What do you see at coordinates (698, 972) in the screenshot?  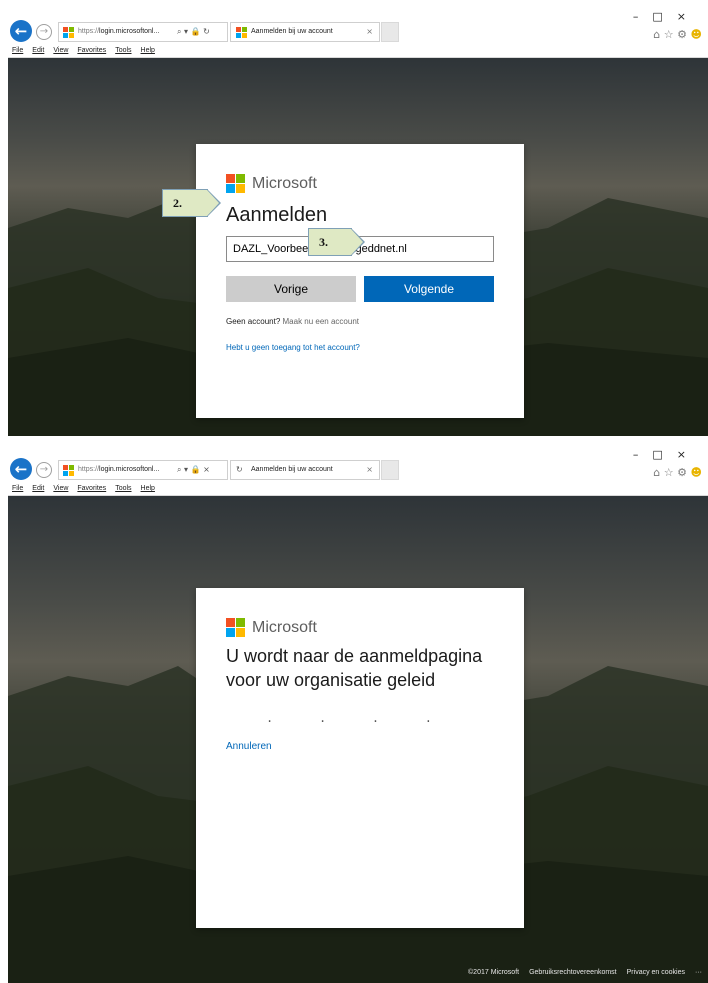 I see `more-options-icon: ···` at bounding box center [698, 972].